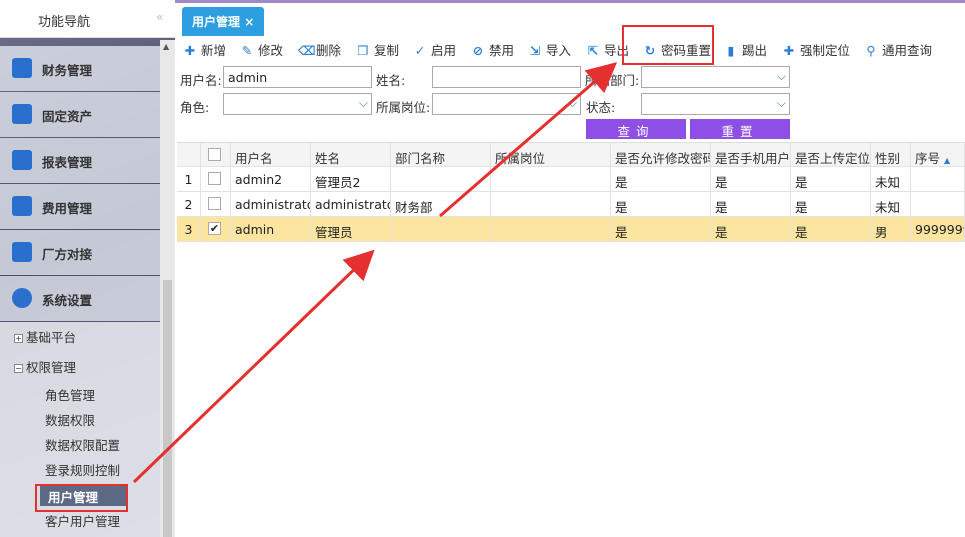 This screenshot has width=965, height=537. I want to click on row-checkbox-checked: ✔, so click(214, 228).